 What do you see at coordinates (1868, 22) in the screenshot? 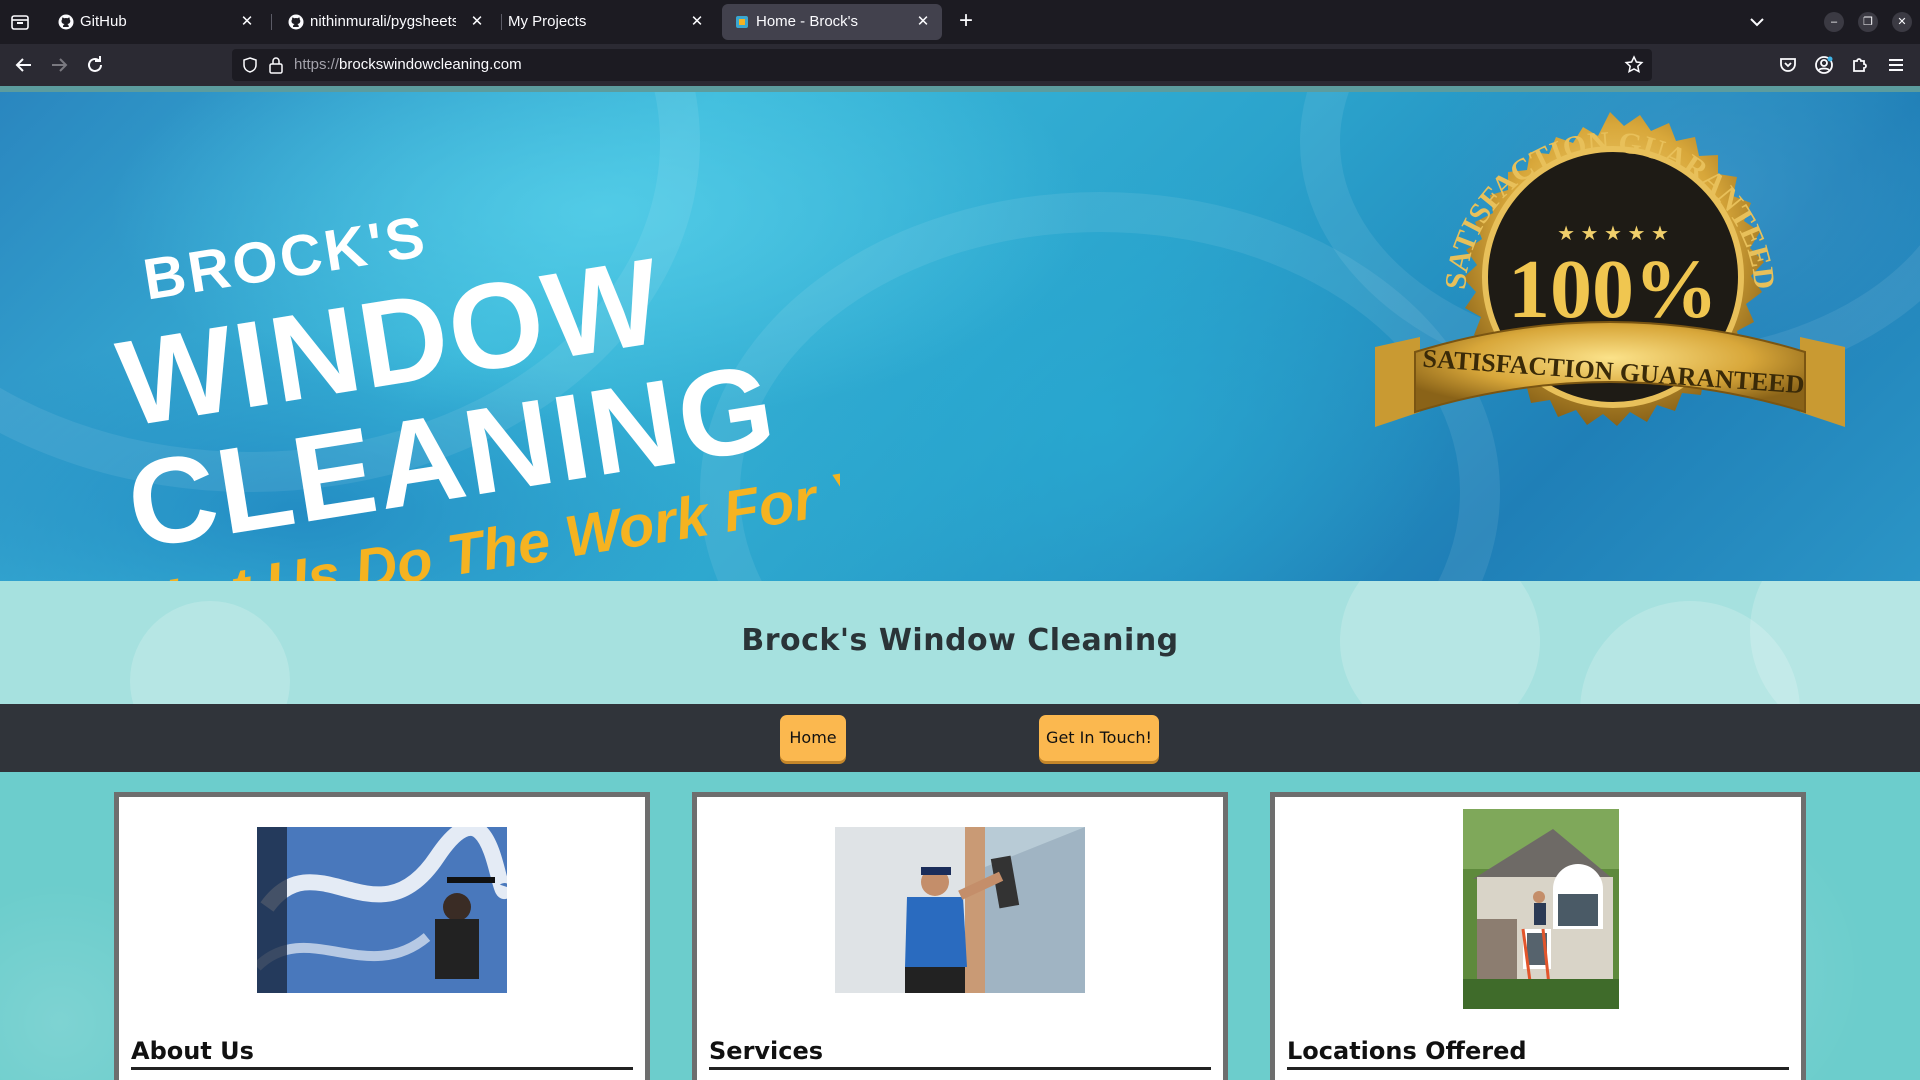
I see `restore-window-button: ❐` at bounding box center [1868, 22].